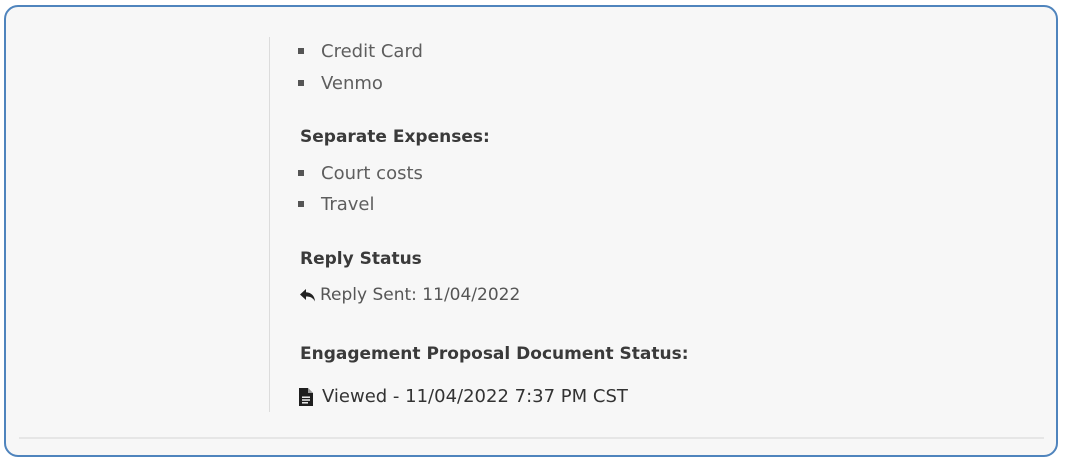 Image resolution: width=1065 pixels, height=463 pixels. Describe the element at coordinates (531, 438) in the screenshot. I see `divider` at that location.